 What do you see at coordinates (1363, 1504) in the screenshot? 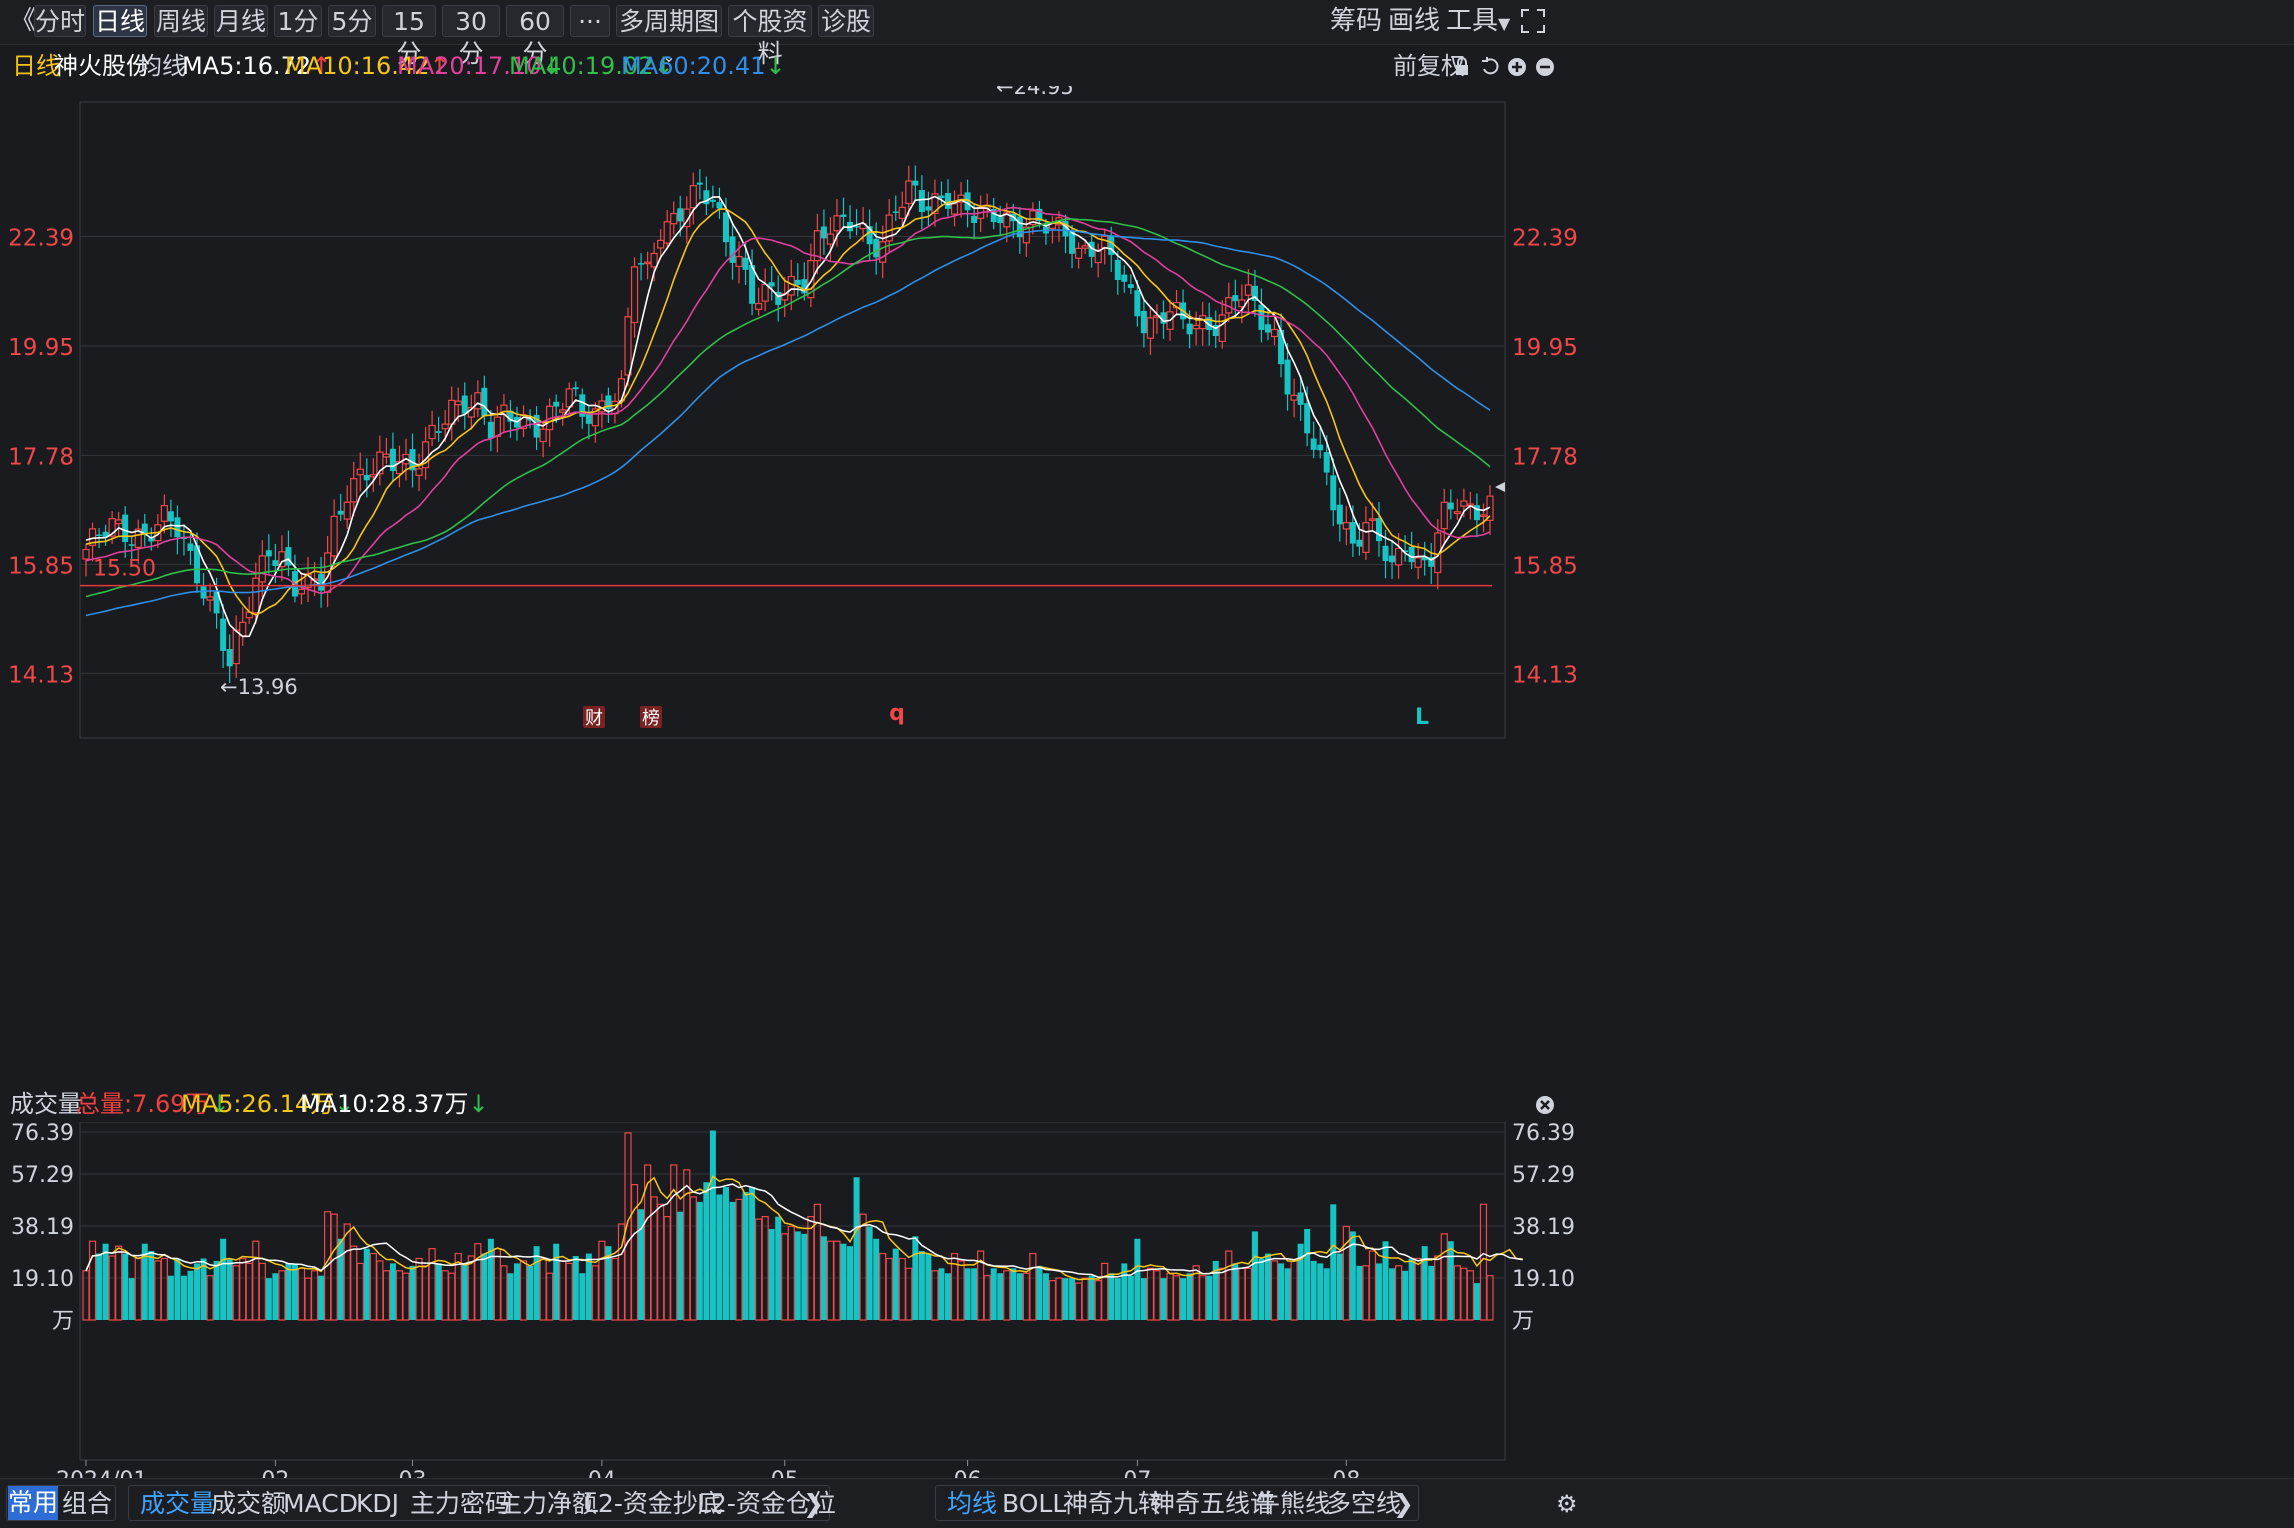
I see `tab-long-short: 多空线` at bounding box center [1363, 1504].